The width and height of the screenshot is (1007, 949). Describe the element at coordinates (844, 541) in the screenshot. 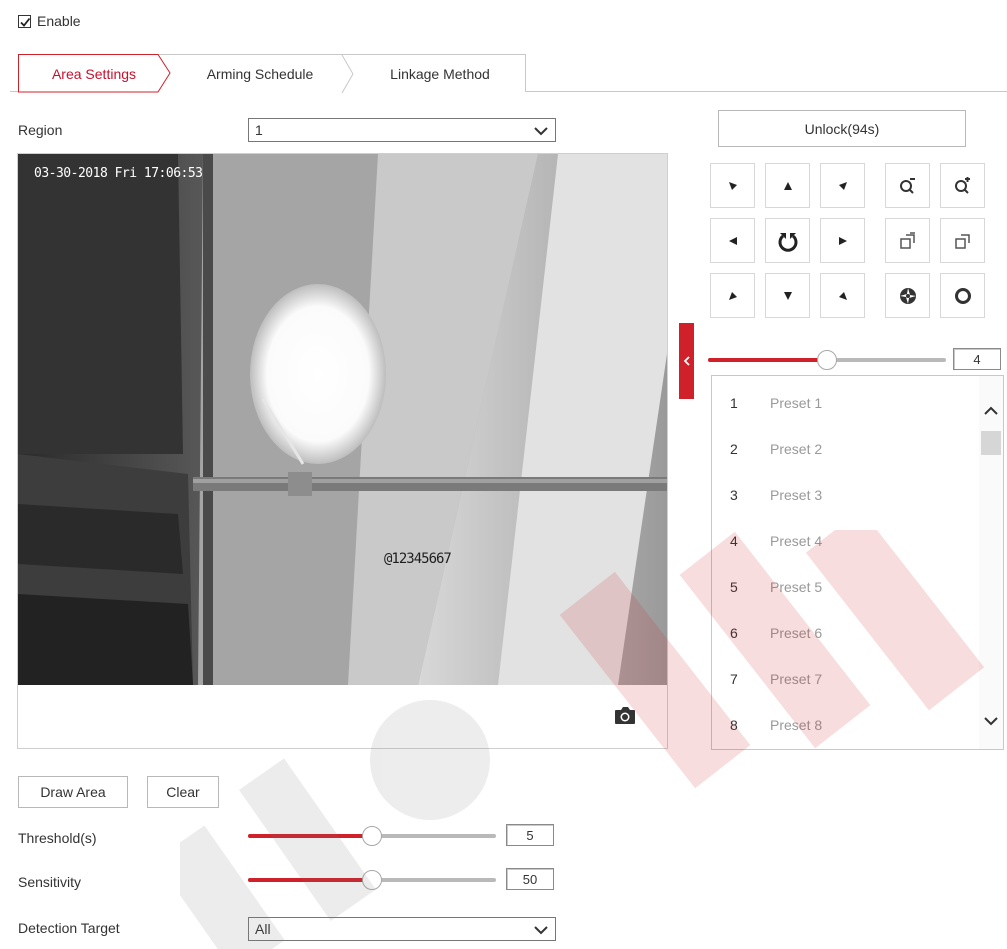

I see `preset-item: 4 Preset 4` at that location.